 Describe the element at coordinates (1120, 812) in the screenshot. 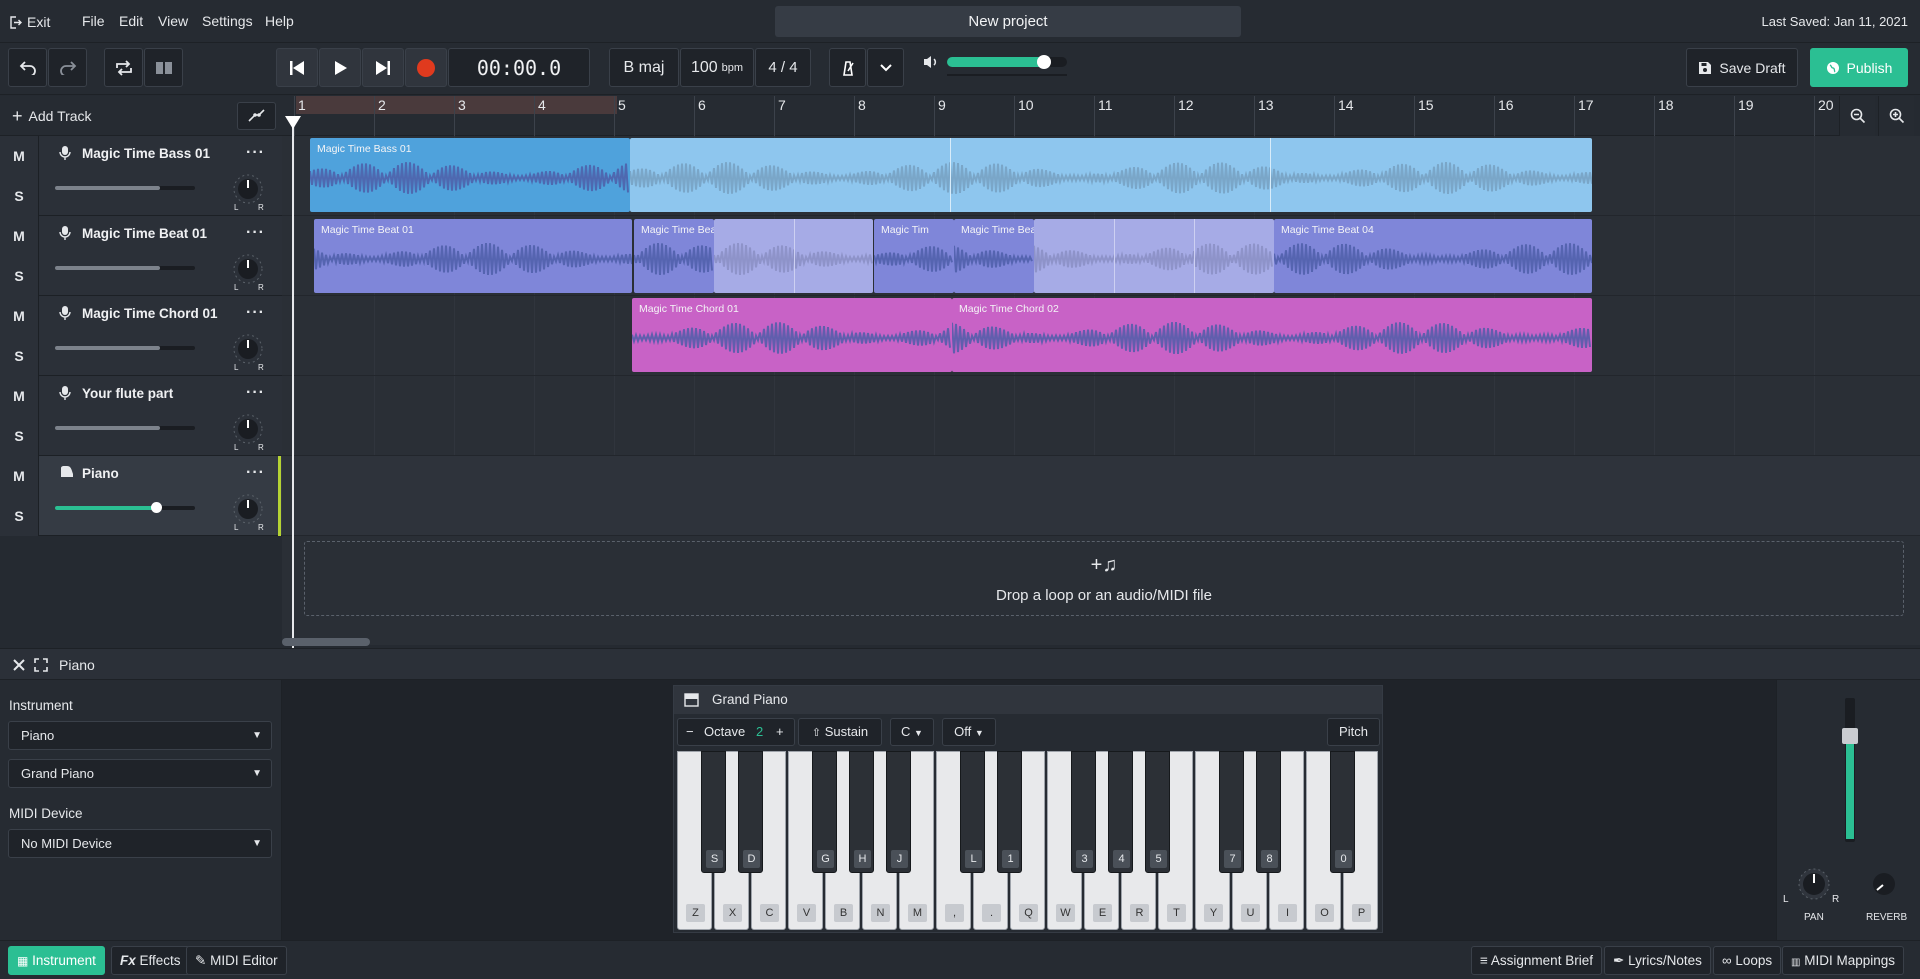

I see `piano-black-key: 4` at that location.